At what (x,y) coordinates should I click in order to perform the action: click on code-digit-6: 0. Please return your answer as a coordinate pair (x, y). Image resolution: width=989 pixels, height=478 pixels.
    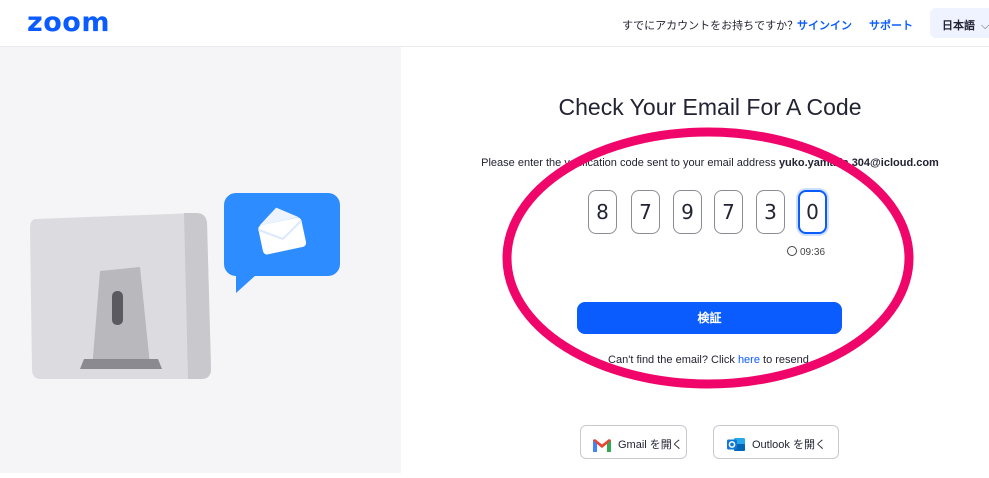
    Looking at the image, I should click on (812, 212).